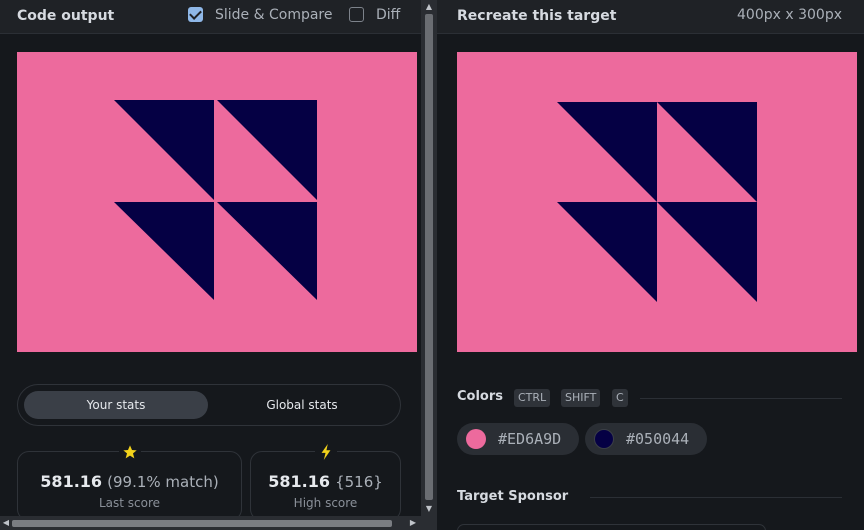 The height and width of the screenshot is (530, 864). I want to click on vertical-scrollbar: ▲ ▼, so click(429, 258).